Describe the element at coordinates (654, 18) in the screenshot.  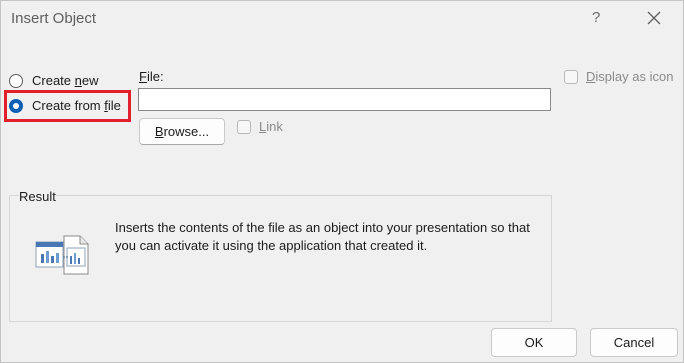
I see `close-icon` at that location.